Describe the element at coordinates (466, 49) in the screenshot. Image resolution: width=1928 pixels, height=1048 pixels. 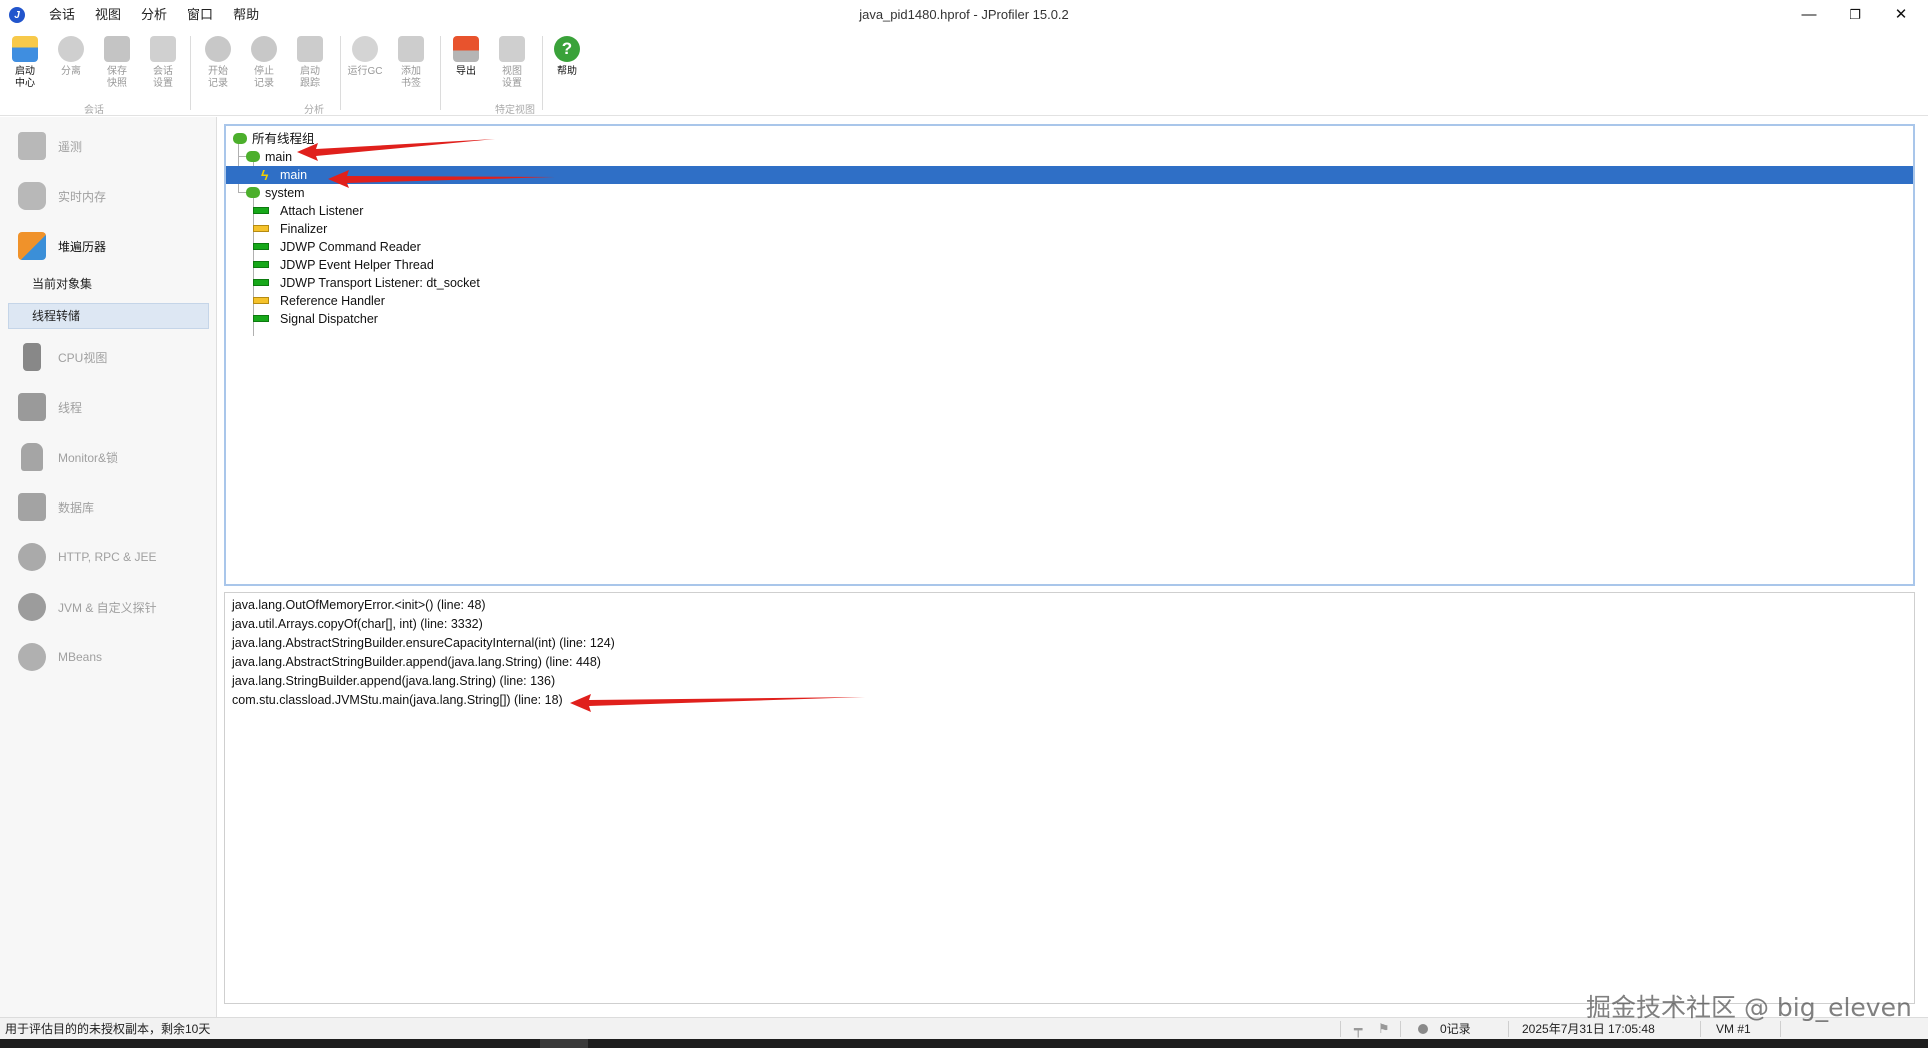
I see `export-icon` at that location.